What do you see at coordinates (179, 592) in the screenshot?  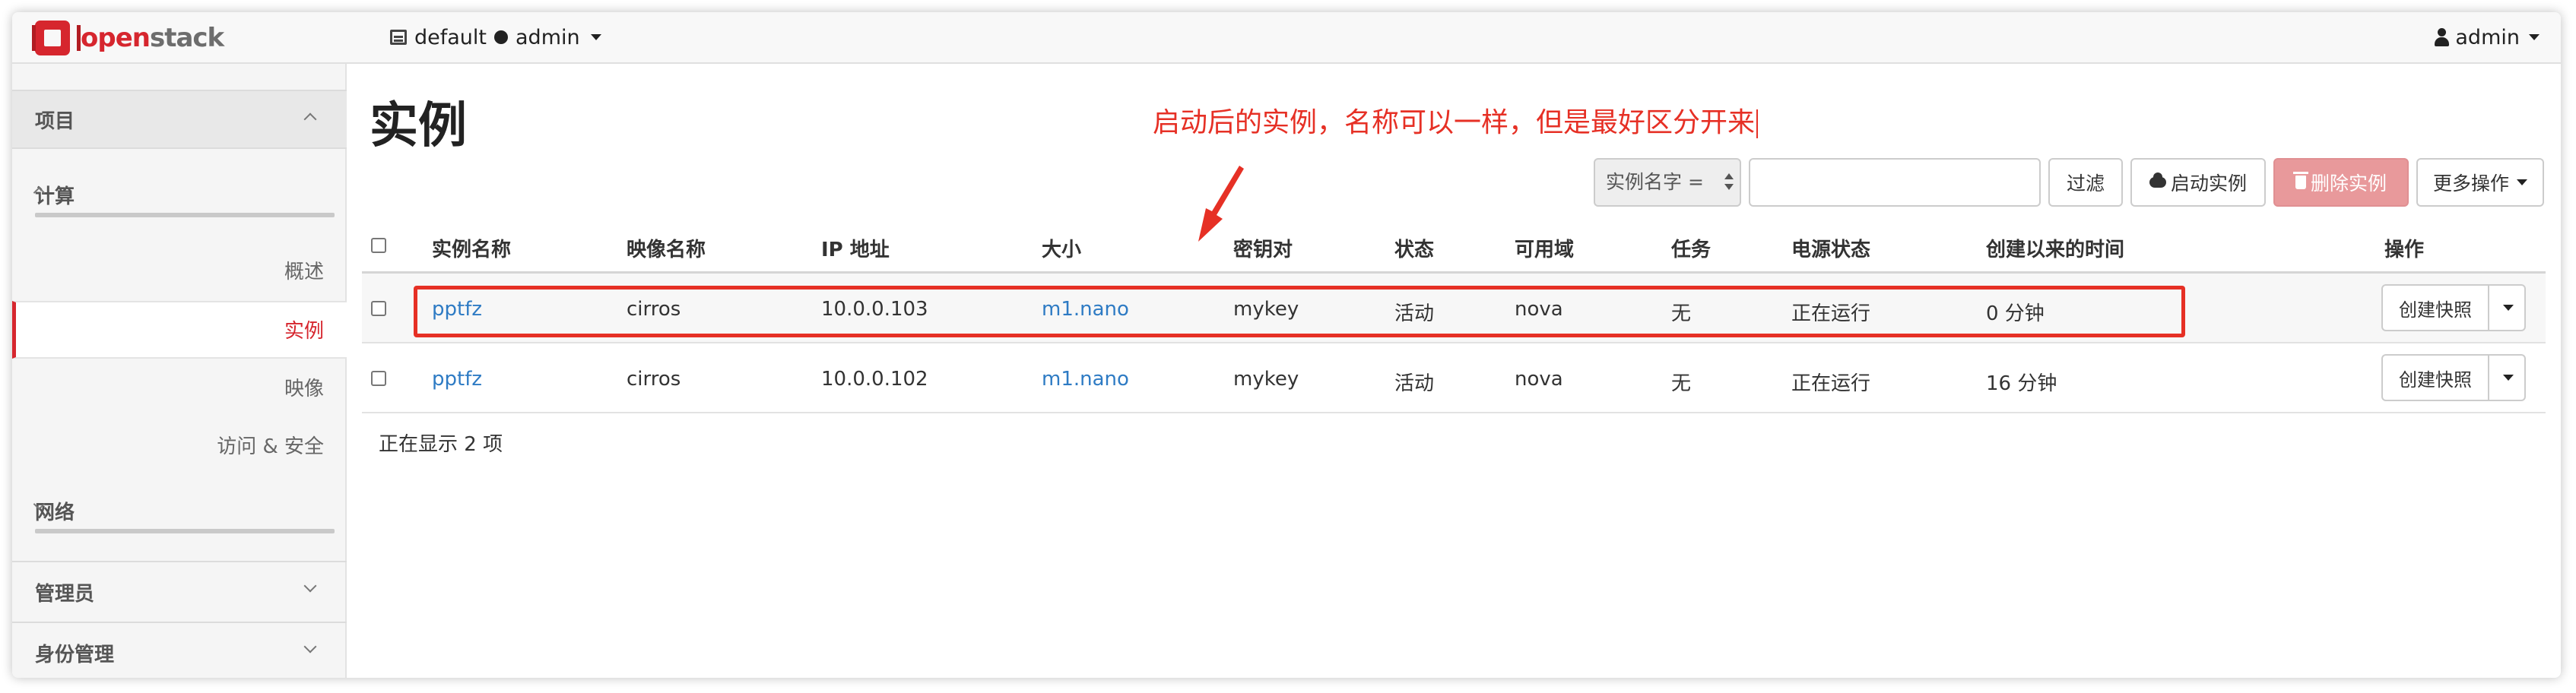 I see `sidebar-section-admin: 管理员` at bounding box center [179, 592].